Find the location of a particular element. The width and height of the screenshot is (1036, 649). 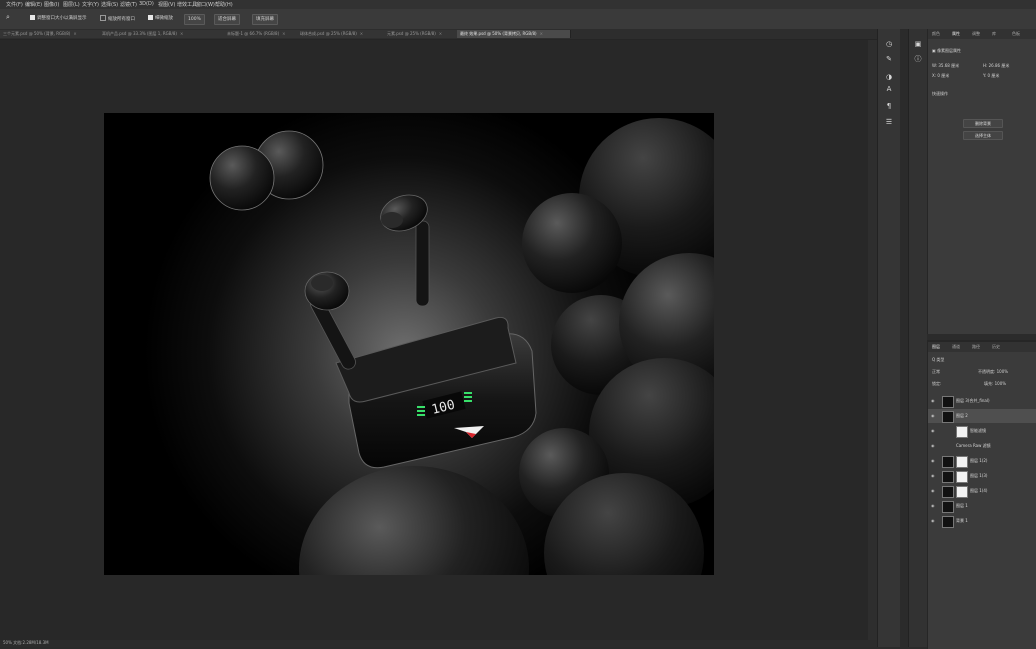

menu-item: 3D(D) is located at coordinates (146, 4).